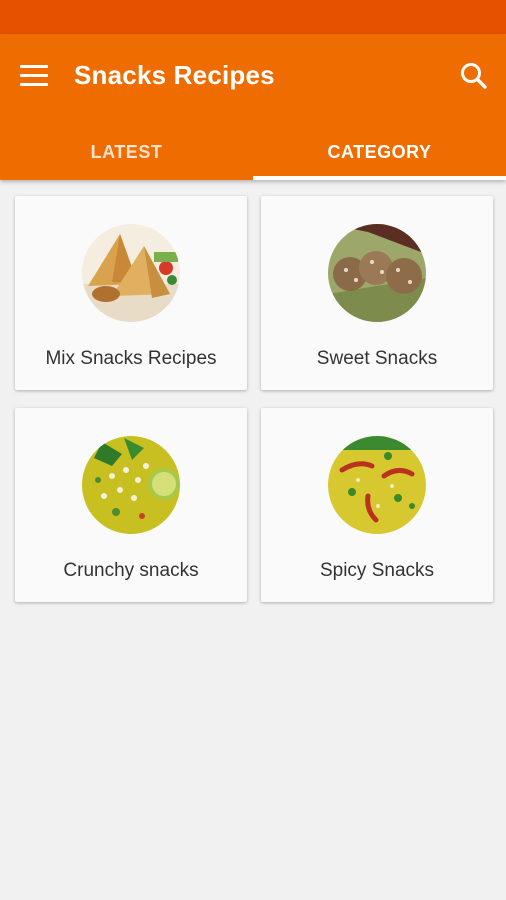 This screenshot has height=900, width=506. What do you see at coordinates (379, 152) in the screenshot?
I see `tab-category: CATEGORY` at bounding box center [379, 152].